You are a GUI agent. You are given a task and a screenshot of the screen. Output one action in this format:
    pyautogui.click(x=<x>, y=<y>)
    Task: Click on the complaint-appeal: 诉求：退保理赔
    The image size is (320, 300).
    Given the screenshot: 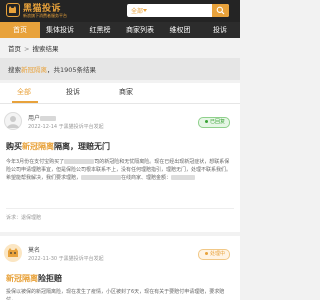 What is the action you would take?
    pyautogui.click(x=24, y=218)
    